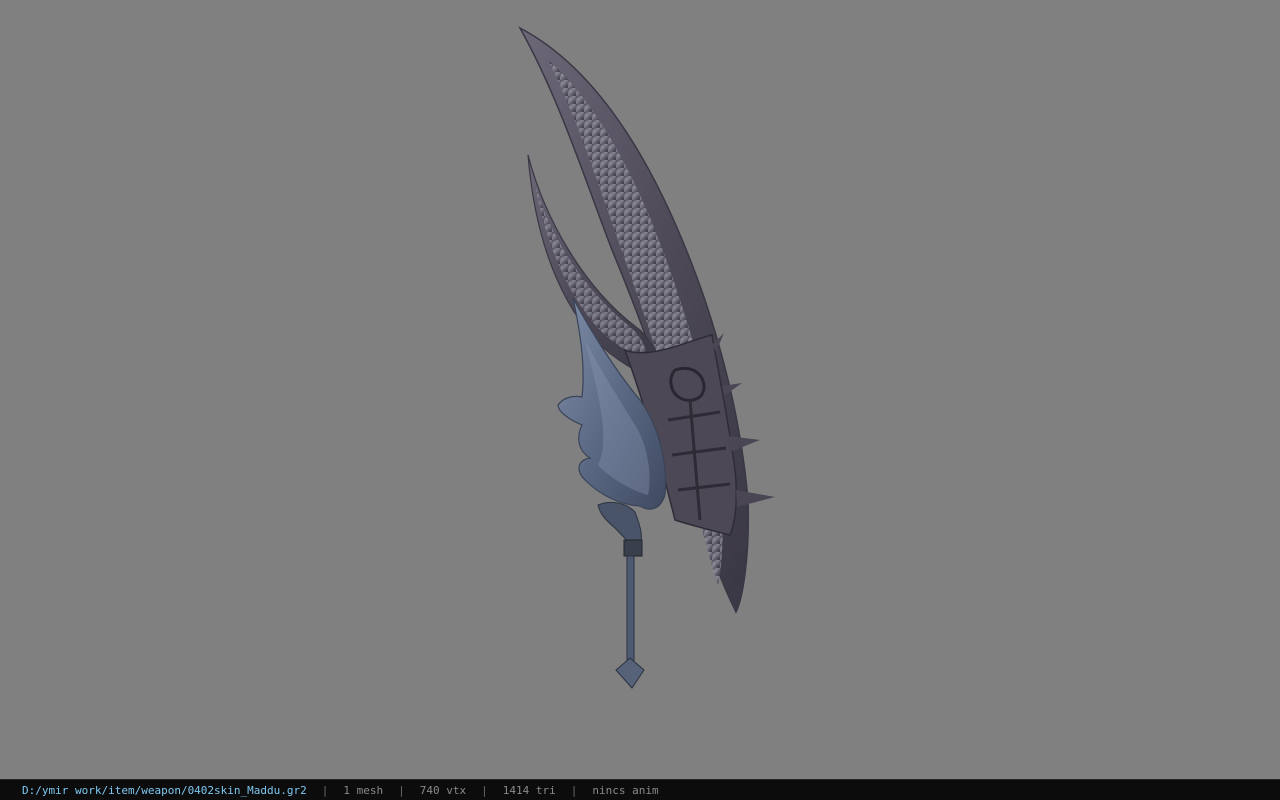 The width and height of the screenshot is (1280, 800). What do you see at coordinates (630, 673) in the screenshot?
I see `handle-pommel` at bounding box center [630, 673].